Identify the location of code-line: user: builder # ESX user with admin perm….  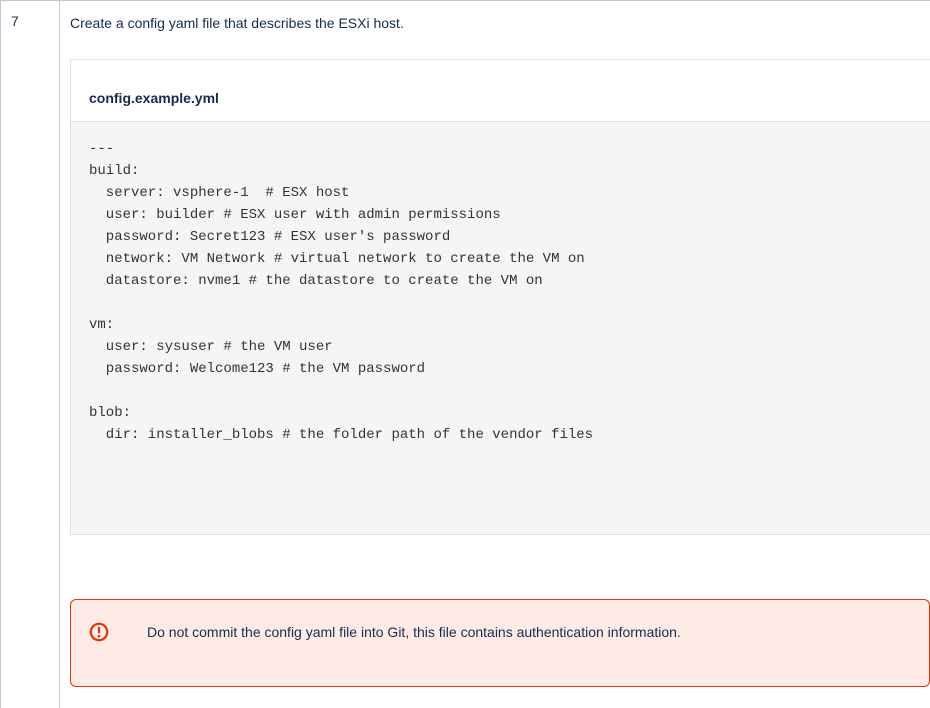
(295, 215).